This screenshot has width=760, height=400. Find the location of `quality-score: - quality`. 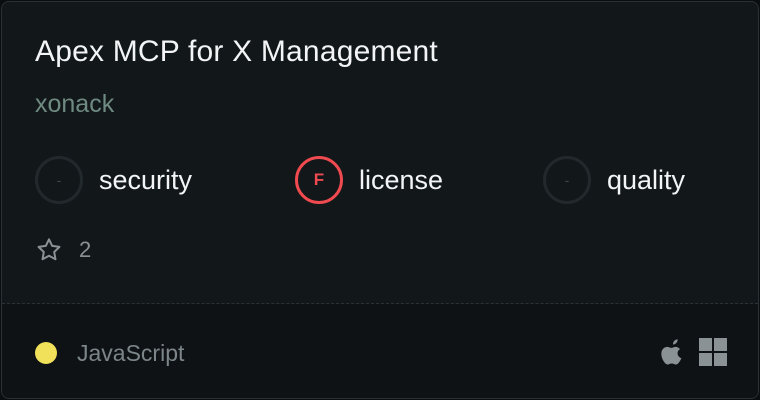

quality-score: - quality is located at coordinates (614, 180).